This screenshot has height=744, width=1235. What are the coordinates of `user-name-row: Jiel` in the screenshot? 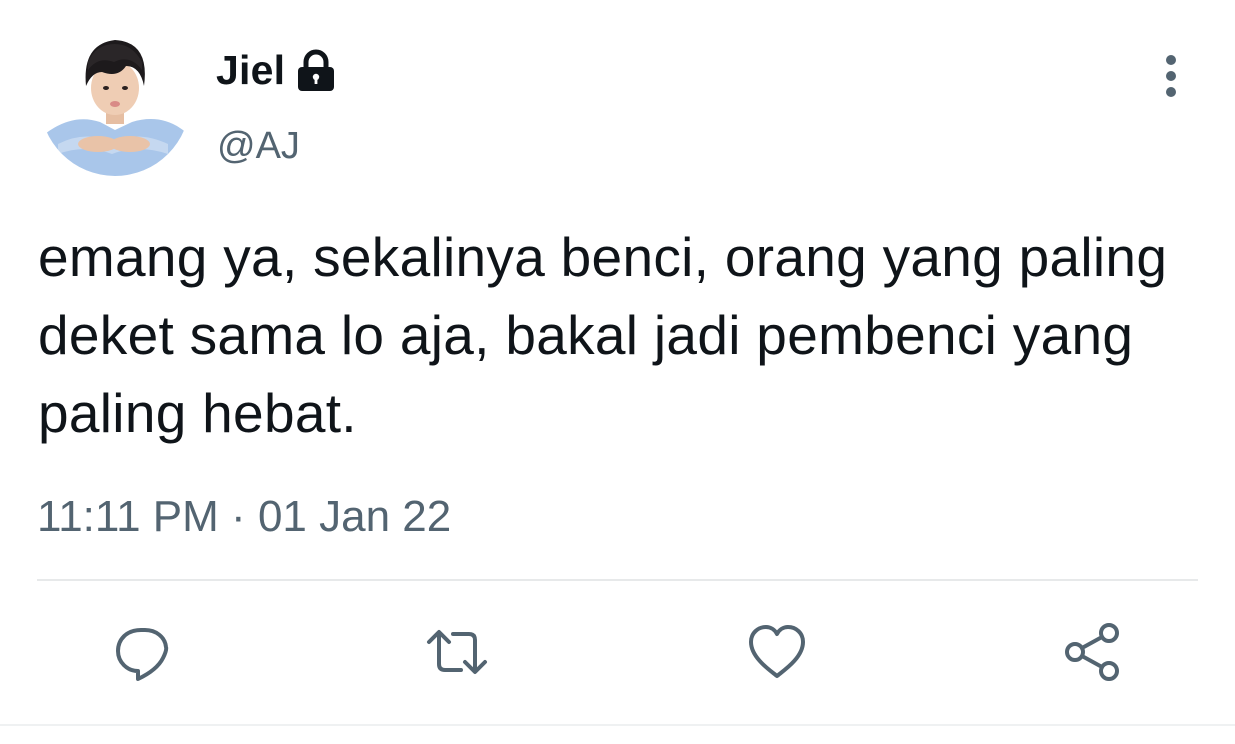 It's located at (276, 70).